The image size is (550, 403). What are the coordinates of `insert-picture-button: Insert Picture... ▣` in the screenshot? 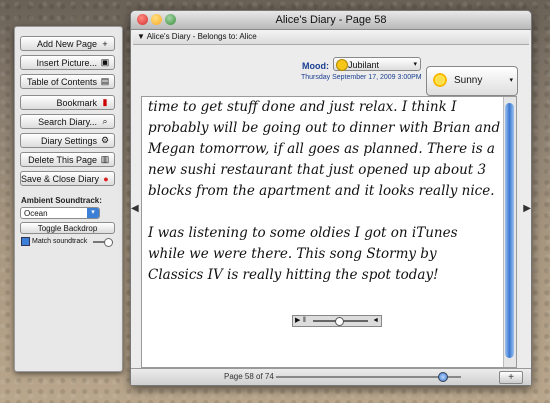 It's located at (67, 62).